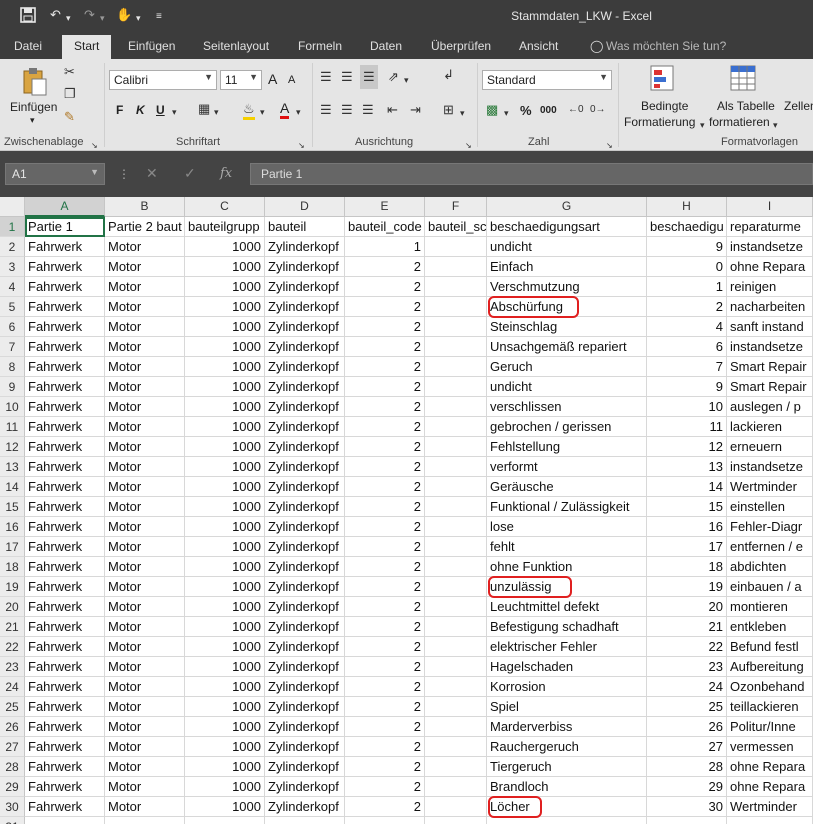 This screenshot has width=813, height=824. What do you see at coordinates (152, 173) in the screenshot?
I see `cancel-icon: ✕` at bounding box center [152, 173].